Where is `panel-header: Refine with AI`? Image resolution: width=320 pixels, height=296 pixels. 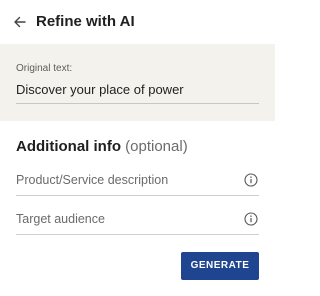
panel-header: Refine with AI is located at coordinates (137, 22).